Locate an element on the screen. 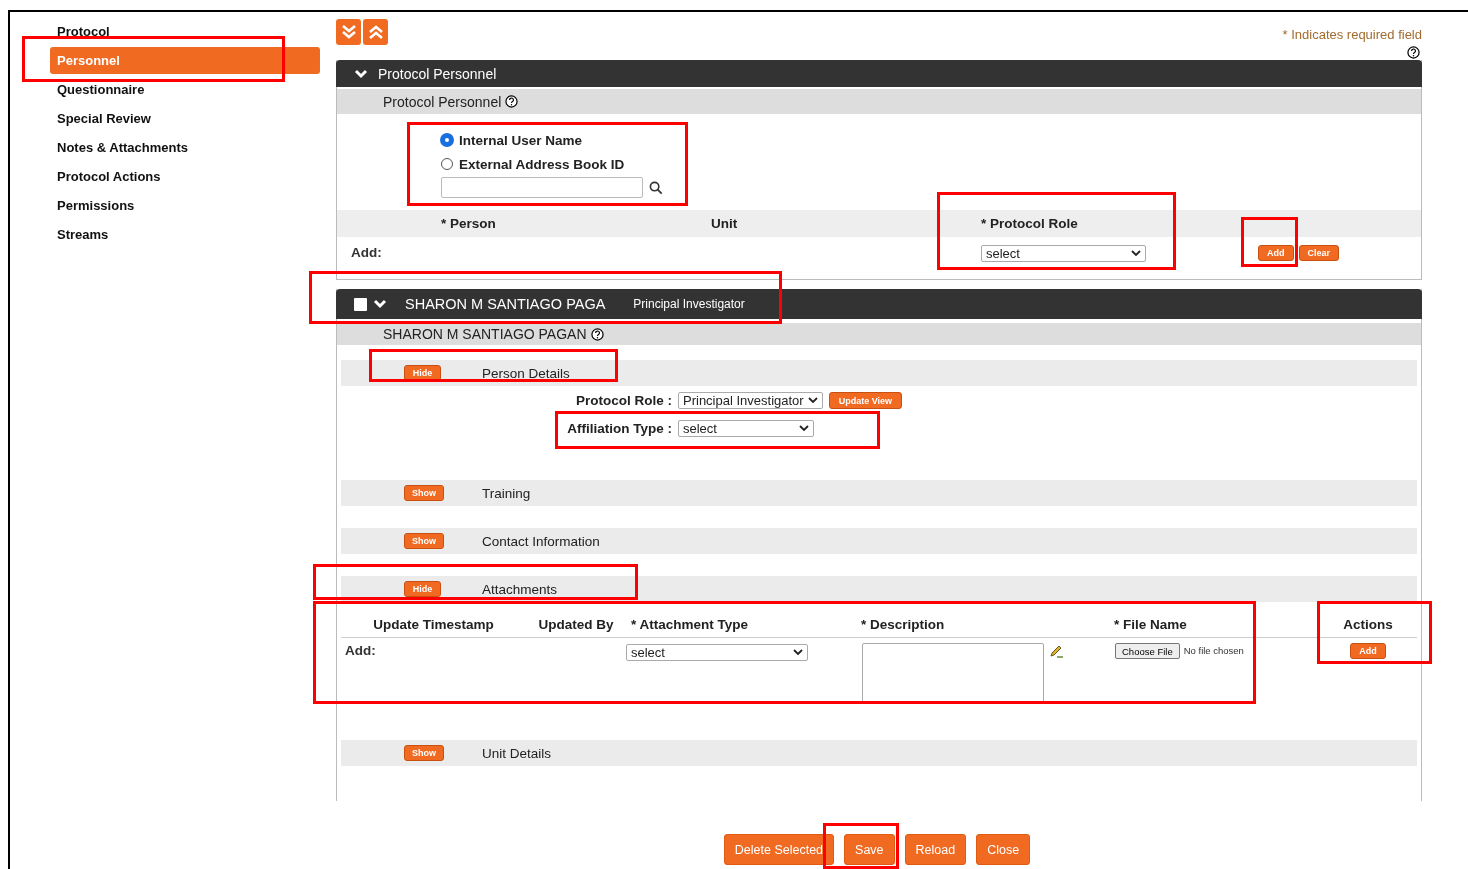 Image resolution: width=1468 pixels, height=869 pixels. radio-button is located at coordinates (447, 140).